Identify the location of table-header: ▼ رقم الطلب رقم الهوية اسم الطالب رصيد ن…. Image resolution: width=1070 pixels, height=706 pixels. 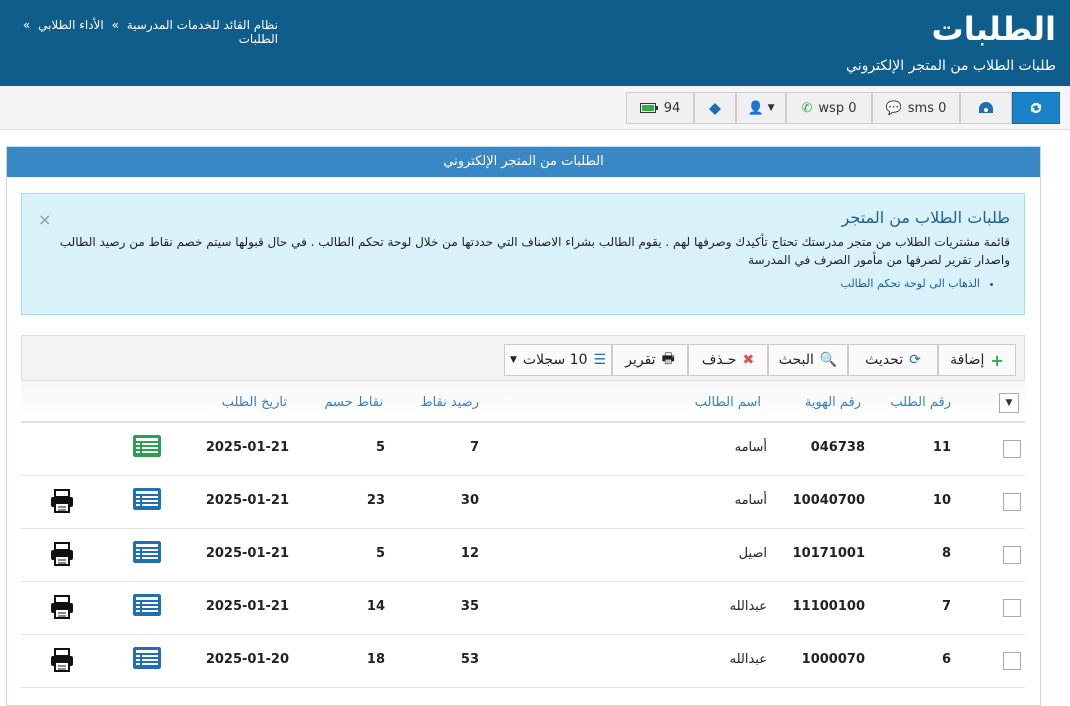
(523, 402).